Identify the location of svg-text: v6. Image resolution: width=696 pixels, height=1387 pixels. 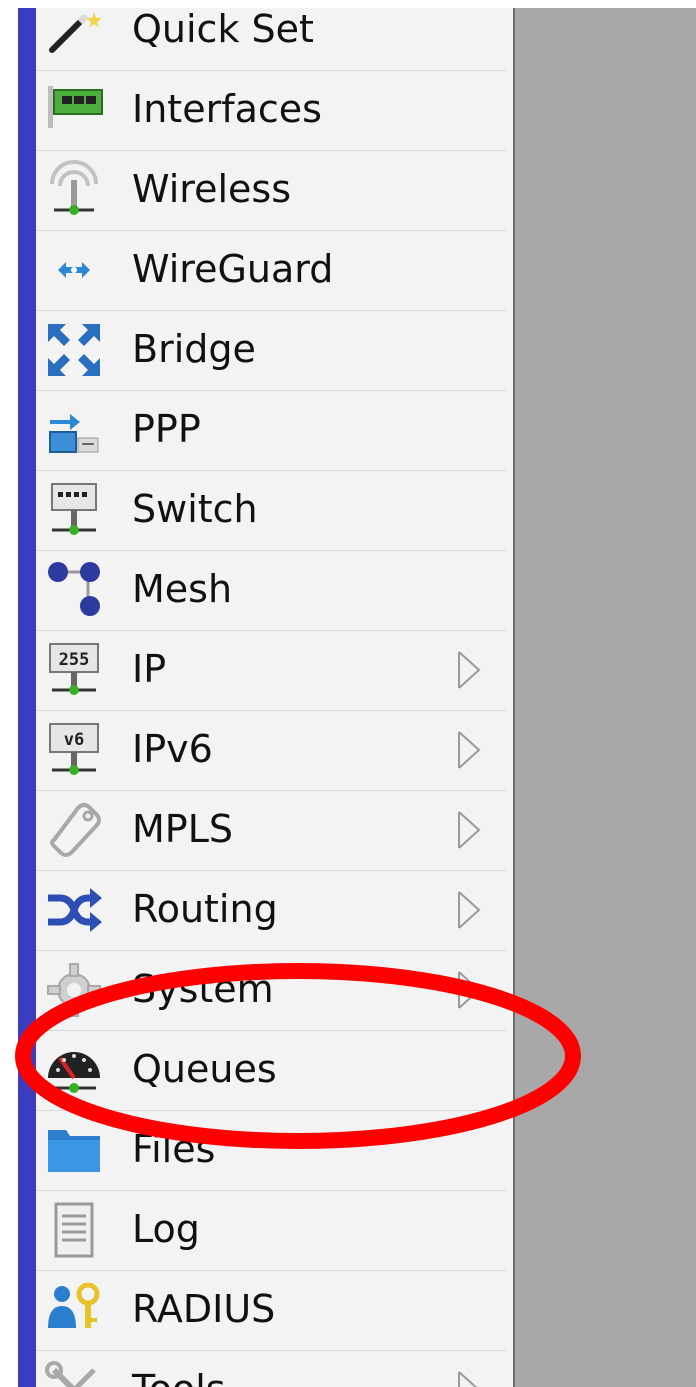
(74, 740).